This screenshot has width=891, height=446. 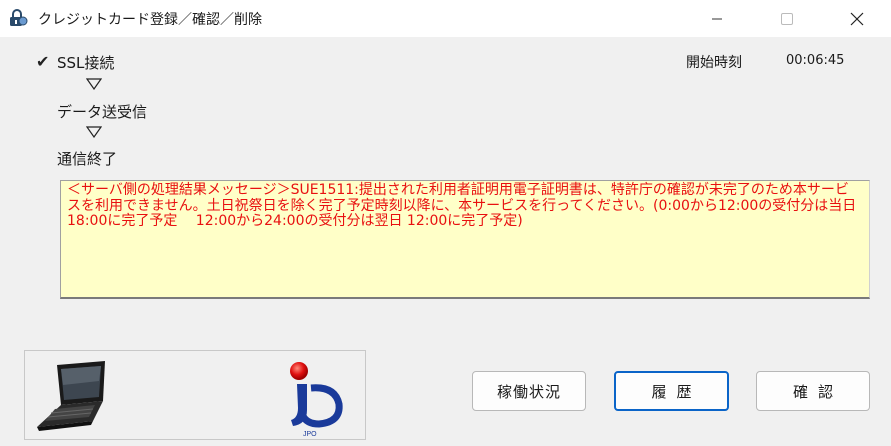 What do you see at coordinates (71, 396) in the screenshot?
I see `laptop-icon` at bounding box center [71, 396].